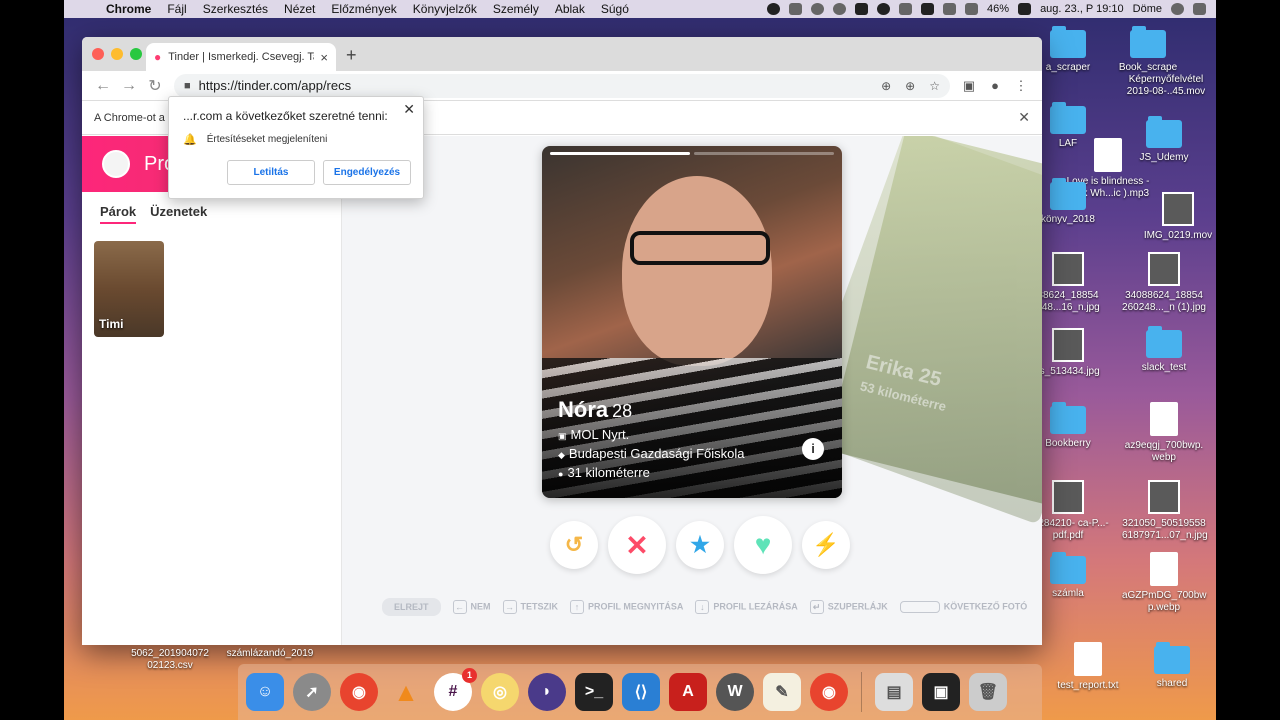  Describe the element at coordinates (796, 9) in the screenshot. I see `vlc-menubar-icon` at that location.